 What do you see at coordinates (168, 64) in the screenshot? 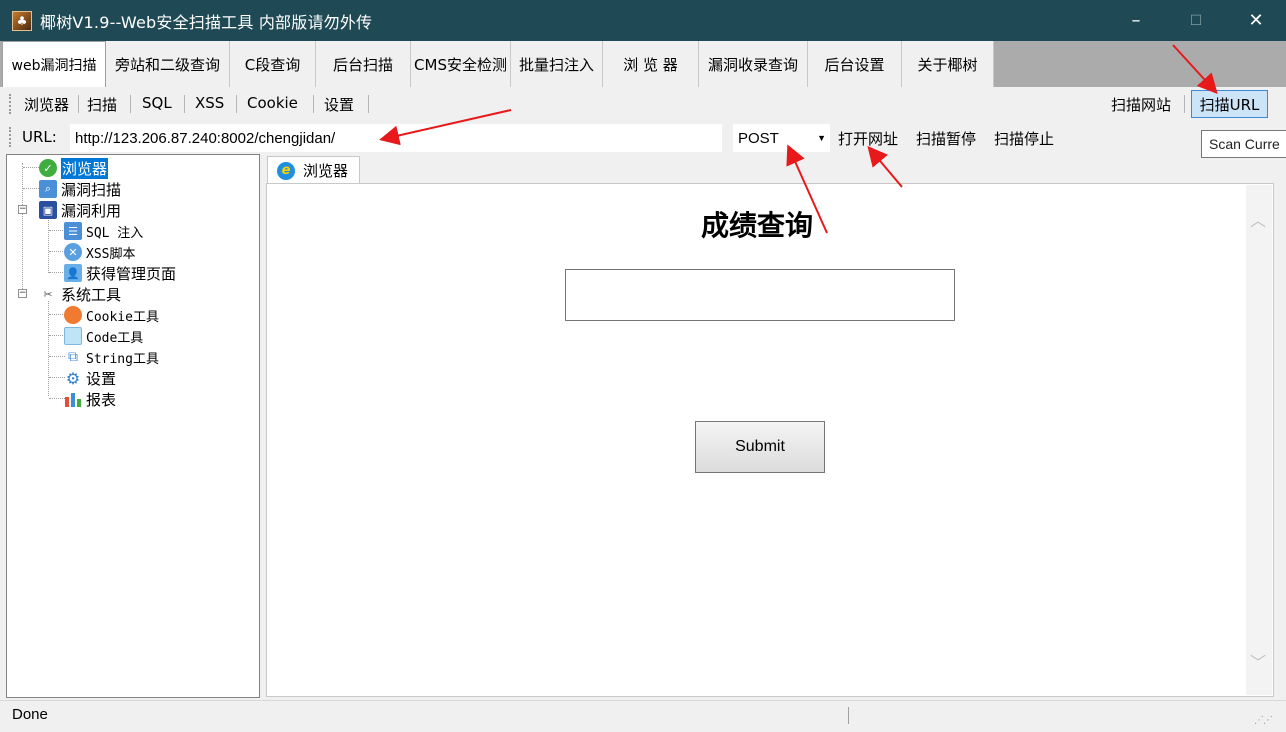
I see `tab-sidesite-query: 旁站和二级查询` at bounding box center [168, 64].